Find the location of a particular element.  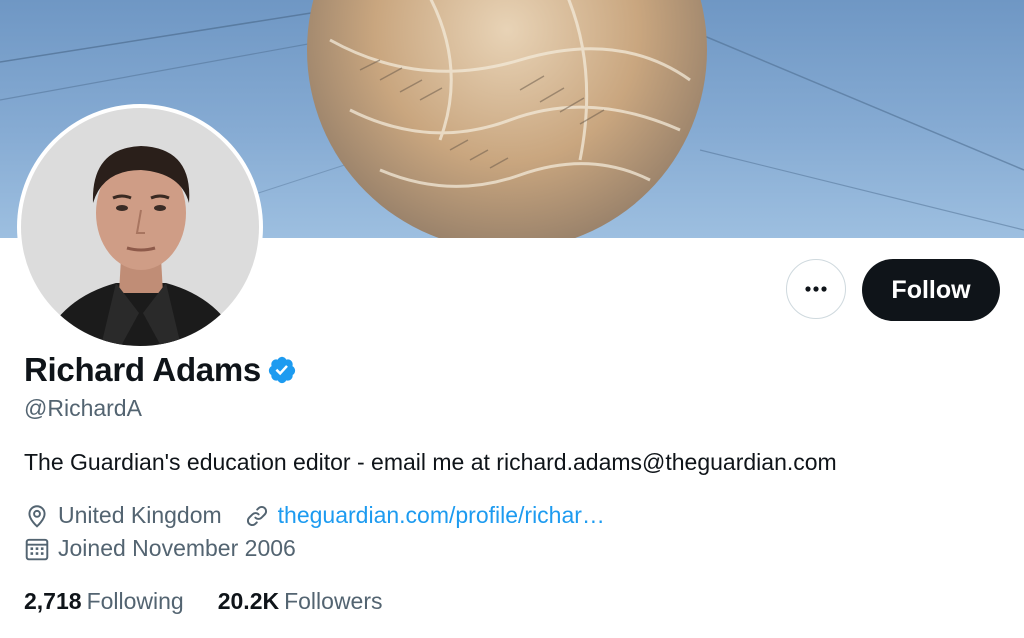

following-count: 2,718 is located at coordinates (53, 601).